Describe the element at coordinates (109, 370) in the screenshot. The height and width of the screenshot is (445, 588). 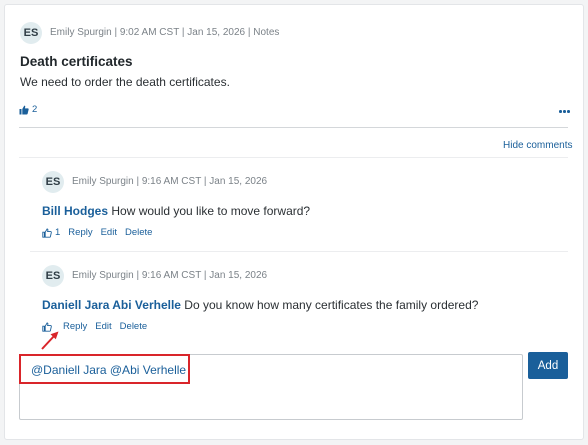
I see `comment-input-value: @Daniell Jara @Abi Verhelle` at that location.